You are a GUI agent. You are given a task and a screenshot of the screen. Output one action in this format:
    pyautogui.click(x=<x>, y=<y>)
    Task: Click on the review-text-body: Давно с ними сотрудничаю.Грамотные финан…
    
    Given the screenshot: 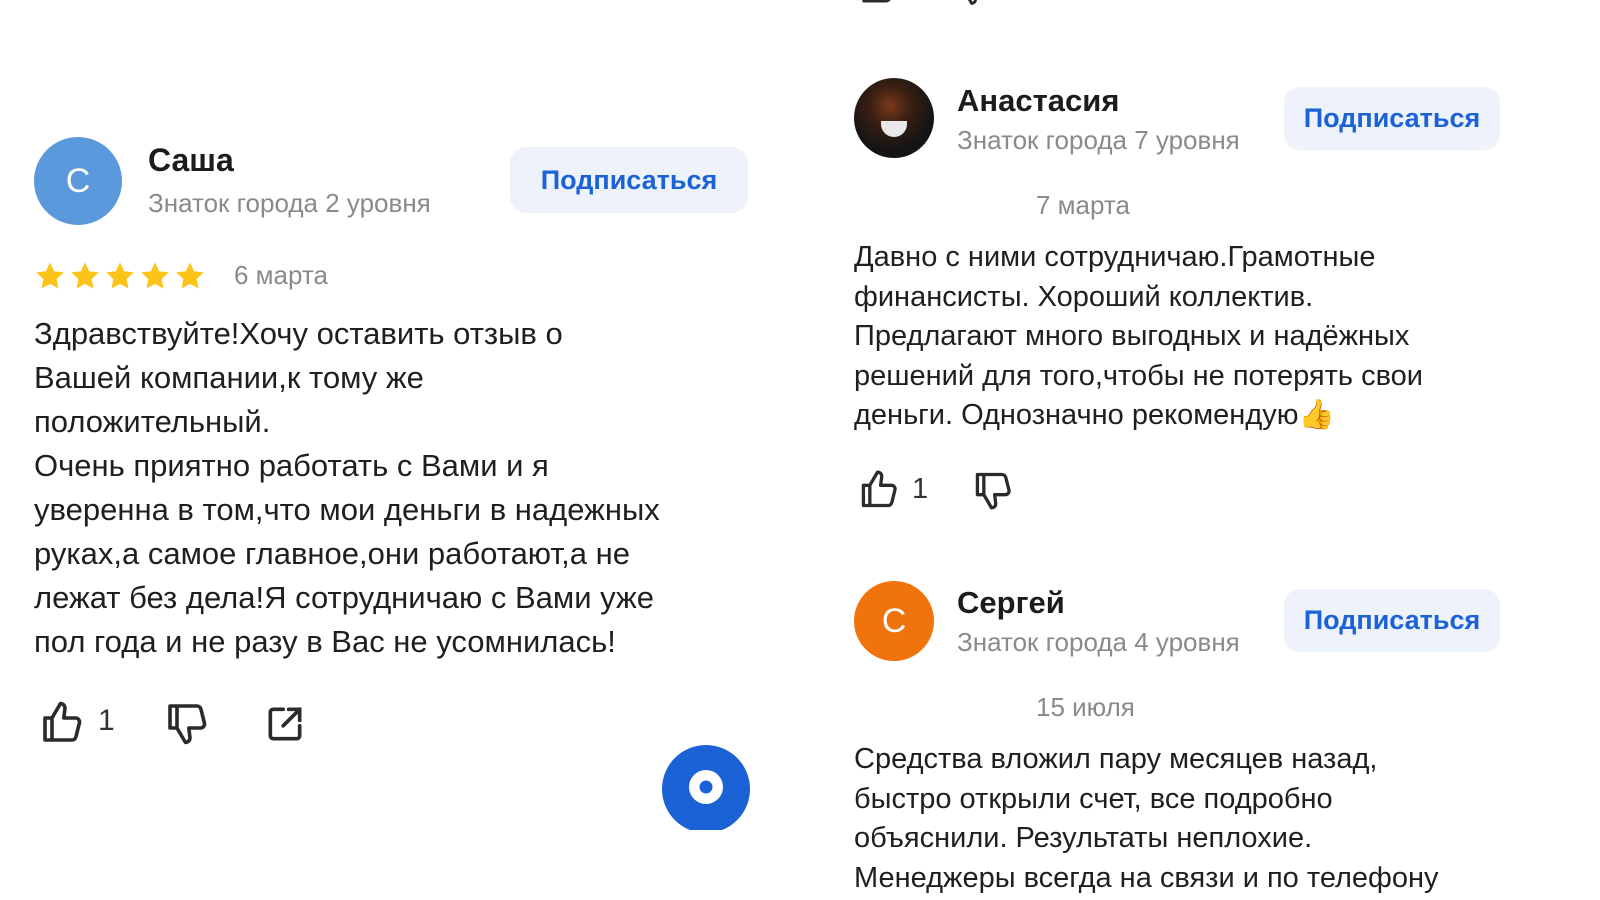 What is the action you would take?
    pyautogui.click(x=1138, y=336)
    